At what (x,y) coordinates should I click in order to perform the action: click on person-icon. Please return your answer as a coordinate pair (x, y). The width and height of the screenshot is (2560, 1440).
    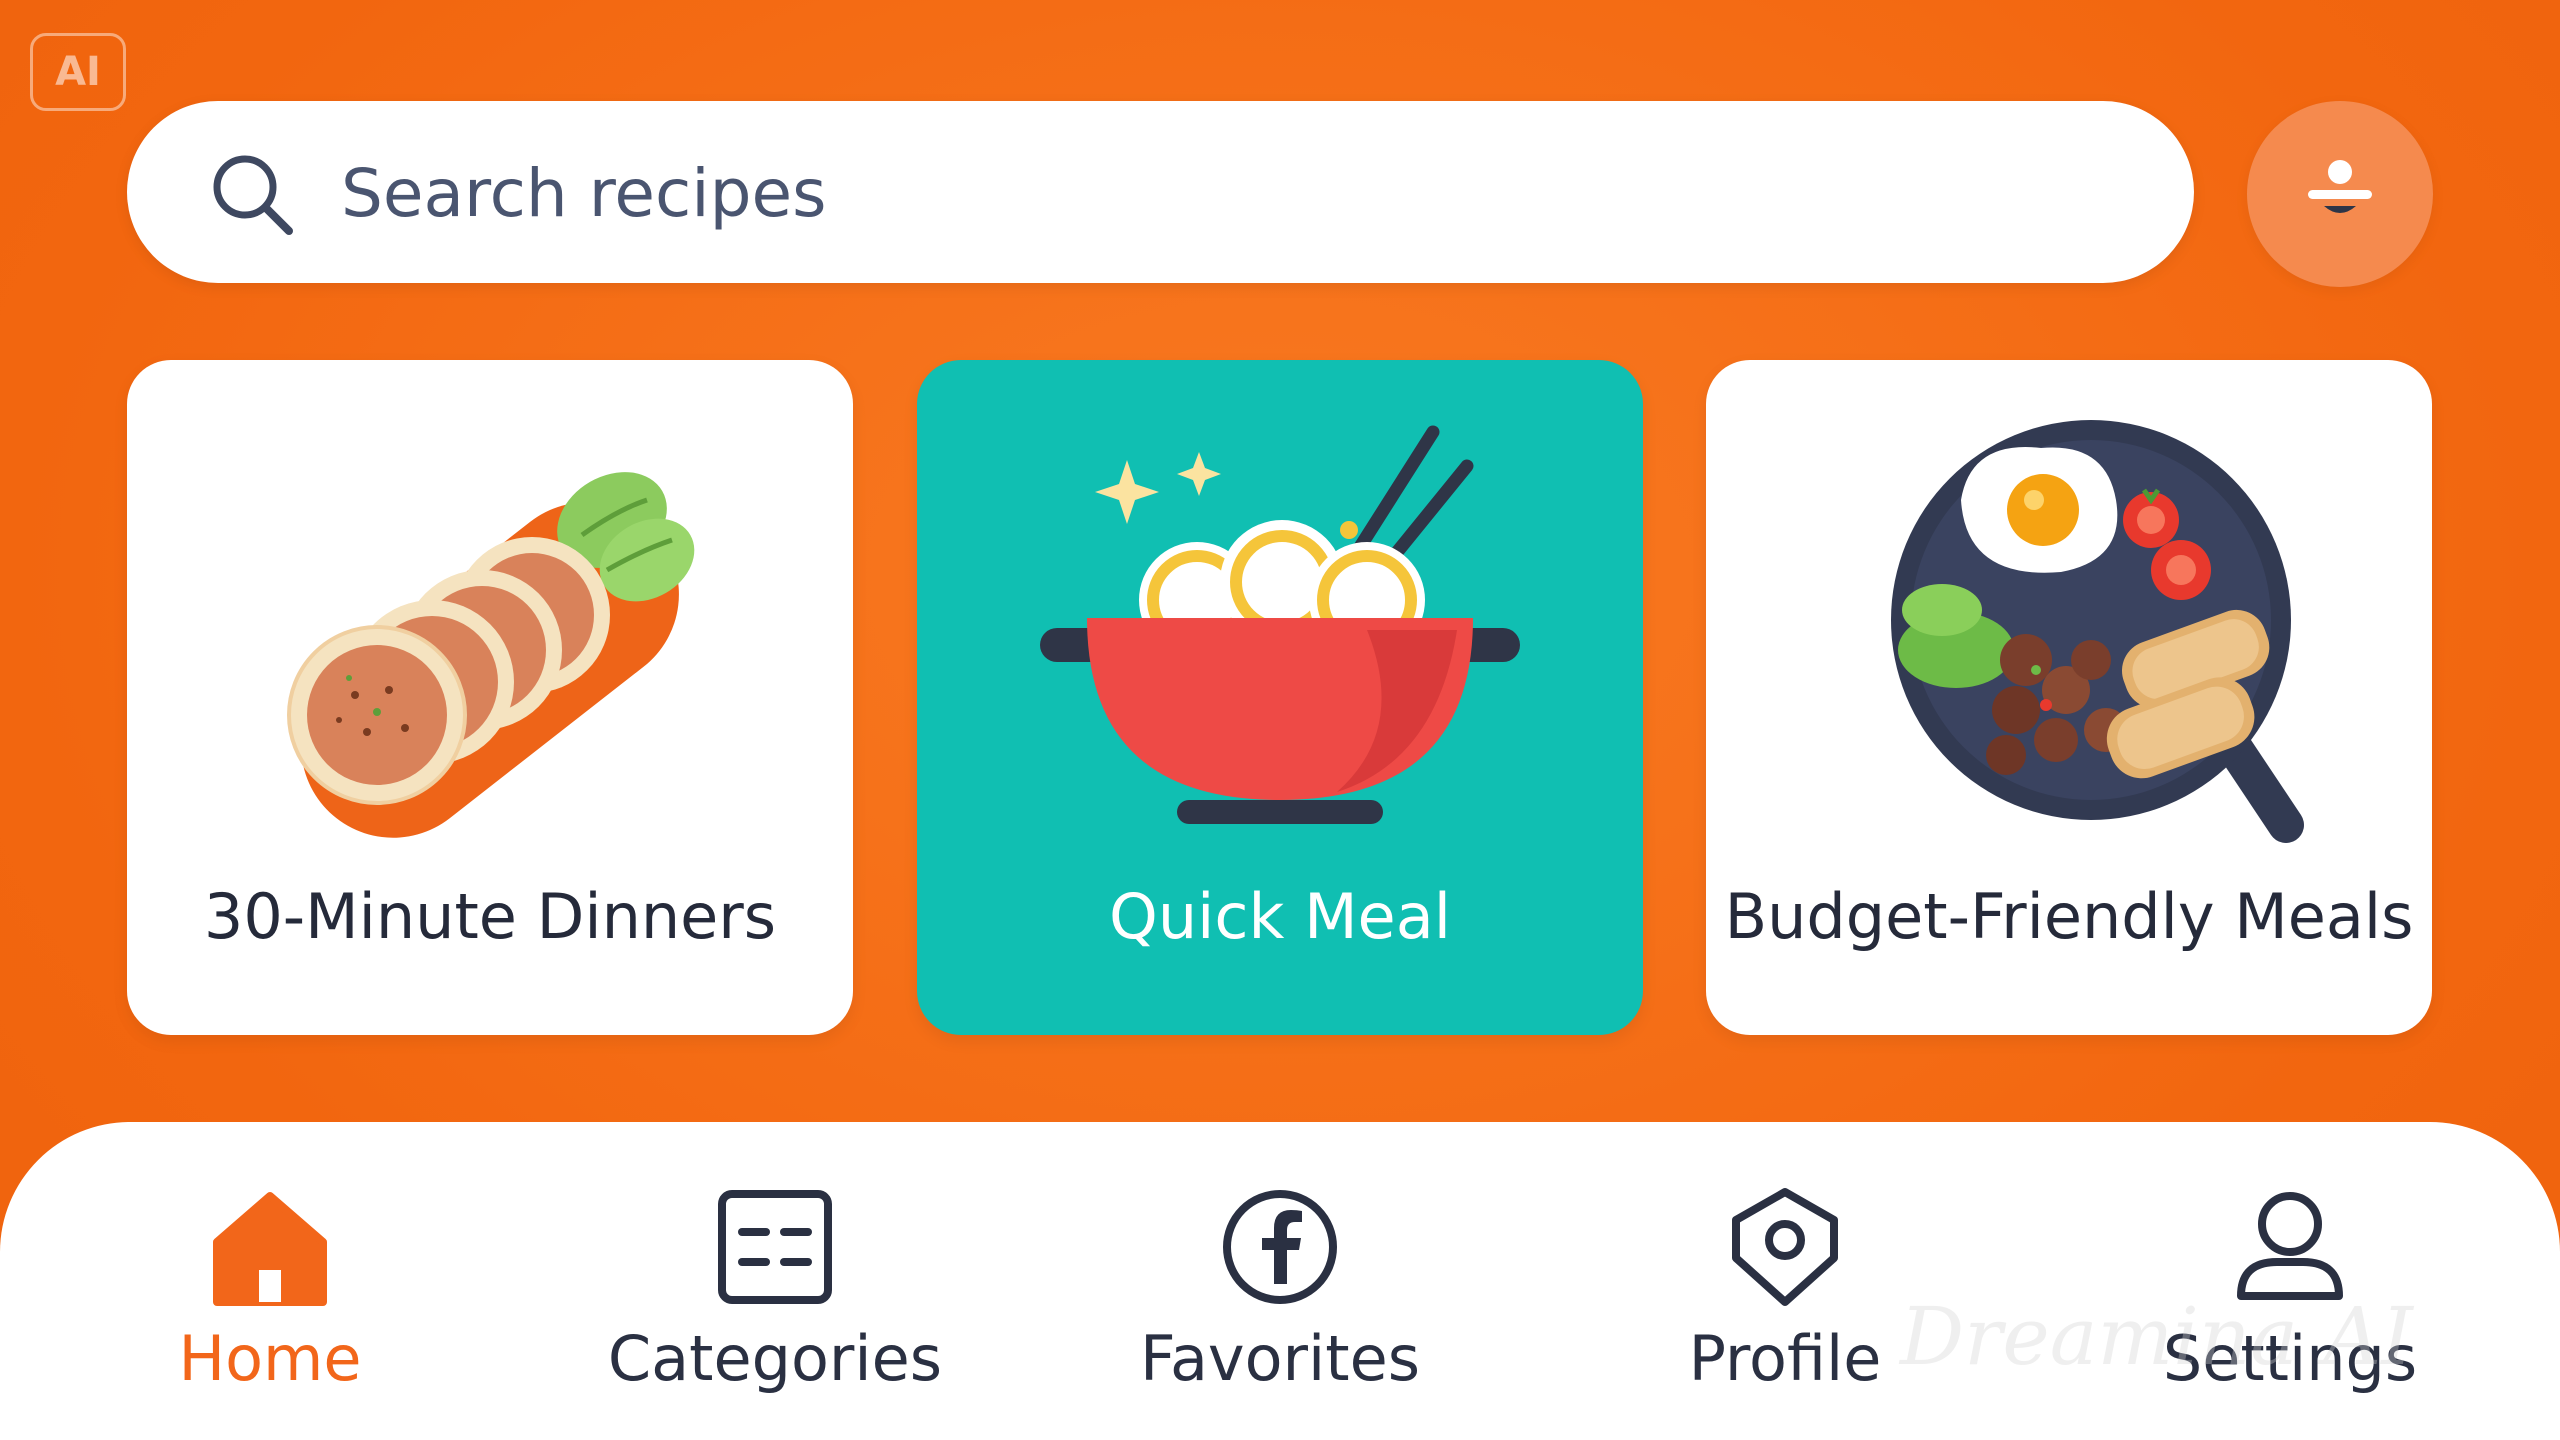
    Looking at the image, I should click on (2340, 186).